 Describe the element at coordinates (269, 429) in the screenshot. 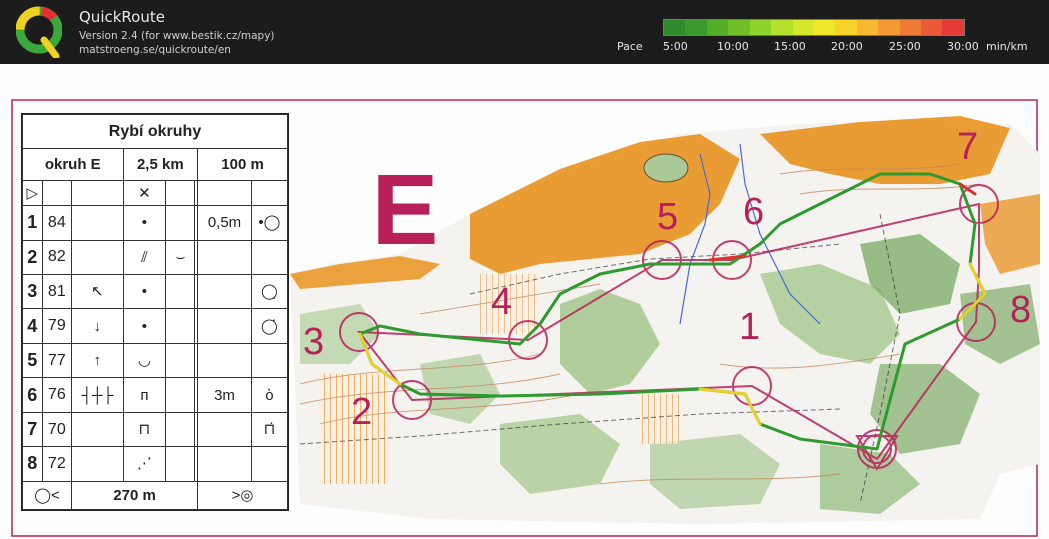

I see `location-icon: ⊓̇` at that location.